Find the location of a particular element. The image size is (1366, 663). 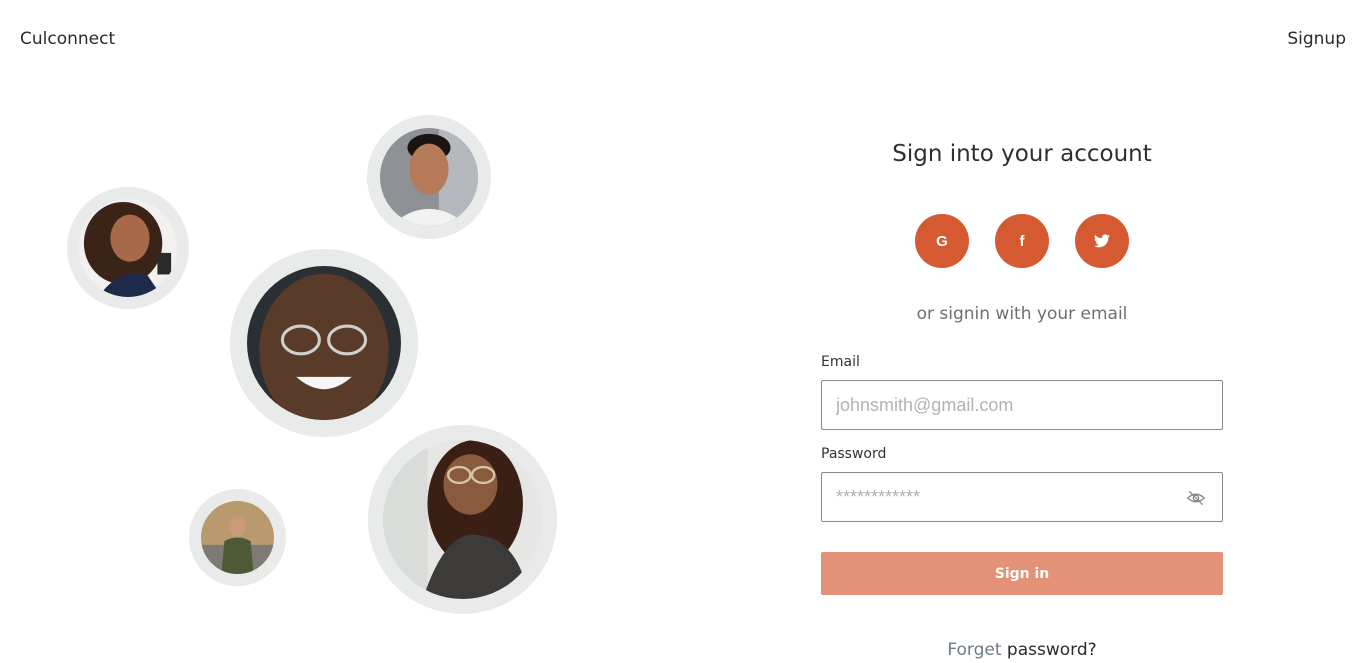

email-label: Email is located at coordinates (840, 362).